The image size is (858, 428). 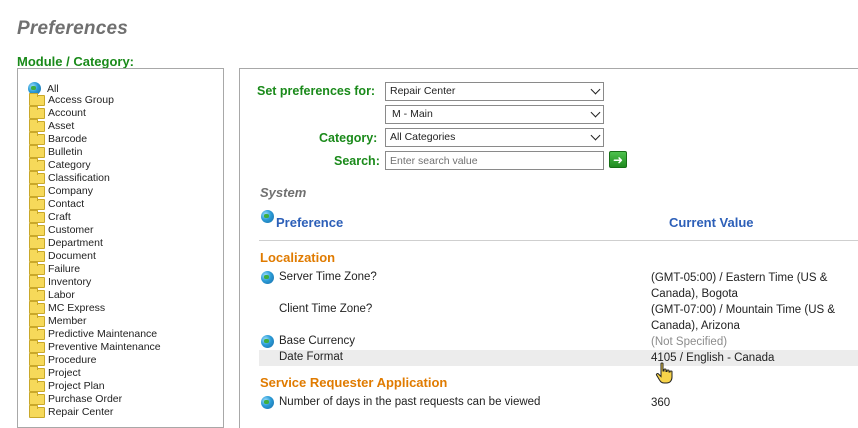 What do you see at coordinates (95, 334) in the screenshot?
I see `tree-item: Predictive Maintenance` at bounding box center [95, 334].